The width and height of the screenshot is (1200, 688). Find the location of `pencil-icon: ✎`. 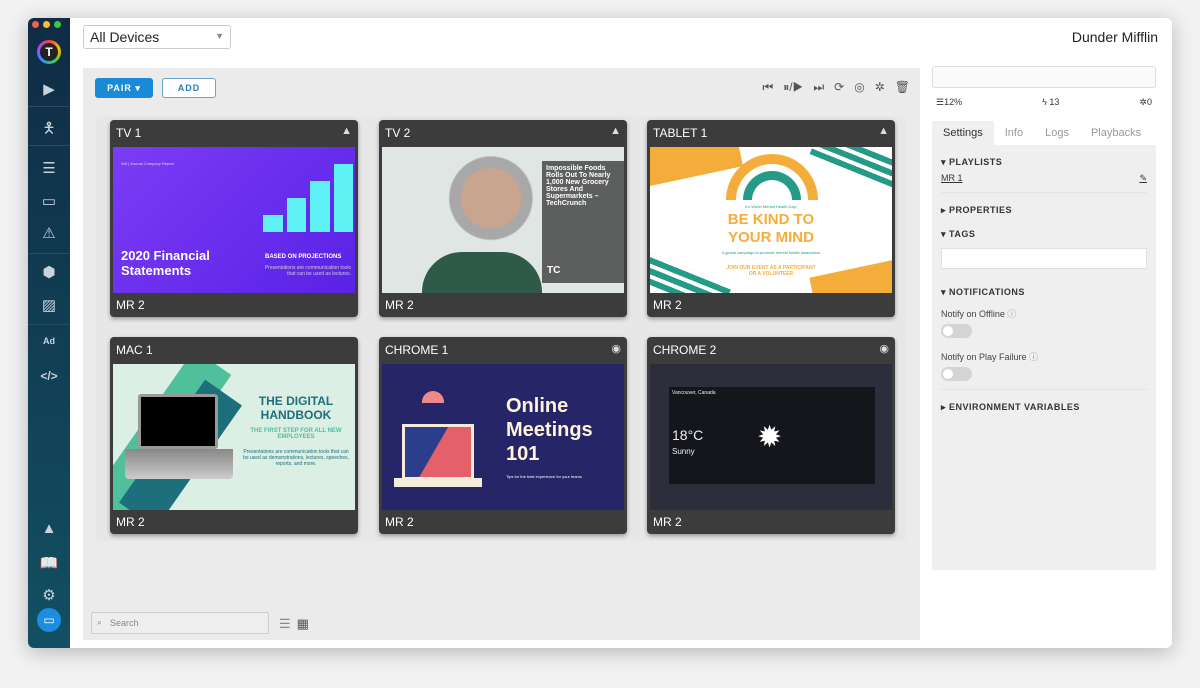

pencil-icon: ✎ is located at coordinates (1143, 178).